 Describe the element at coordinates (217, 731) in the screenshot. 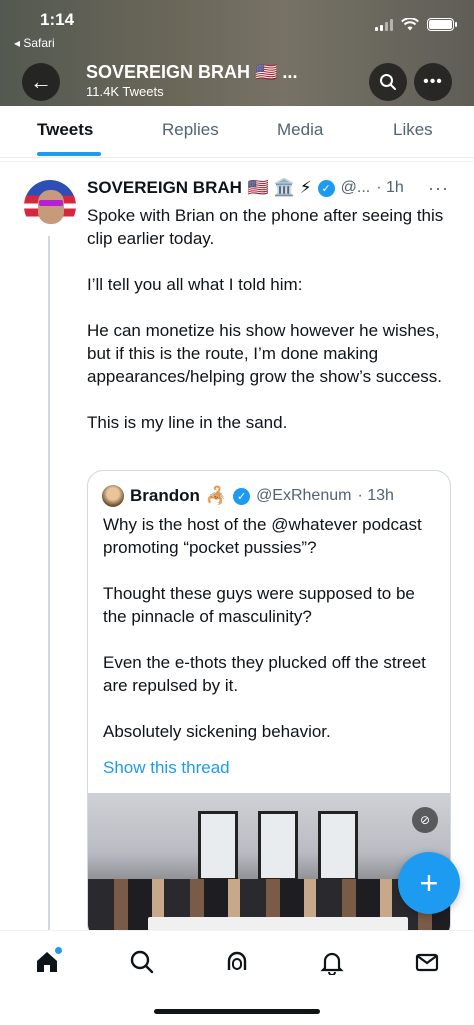

I see `quote-paragraph: Absolutely sickening behavior.` at that location.